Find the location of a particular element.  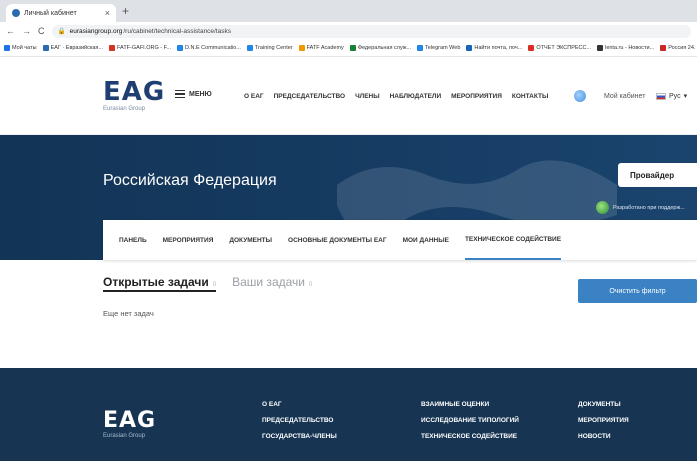

footer-column-1: О ЕАГ ПРЕДСЕДАТЕЛЬСТВО ГОСУДАРСТВА-ЧЛЕНЫ is located at coordinates (299, 420).